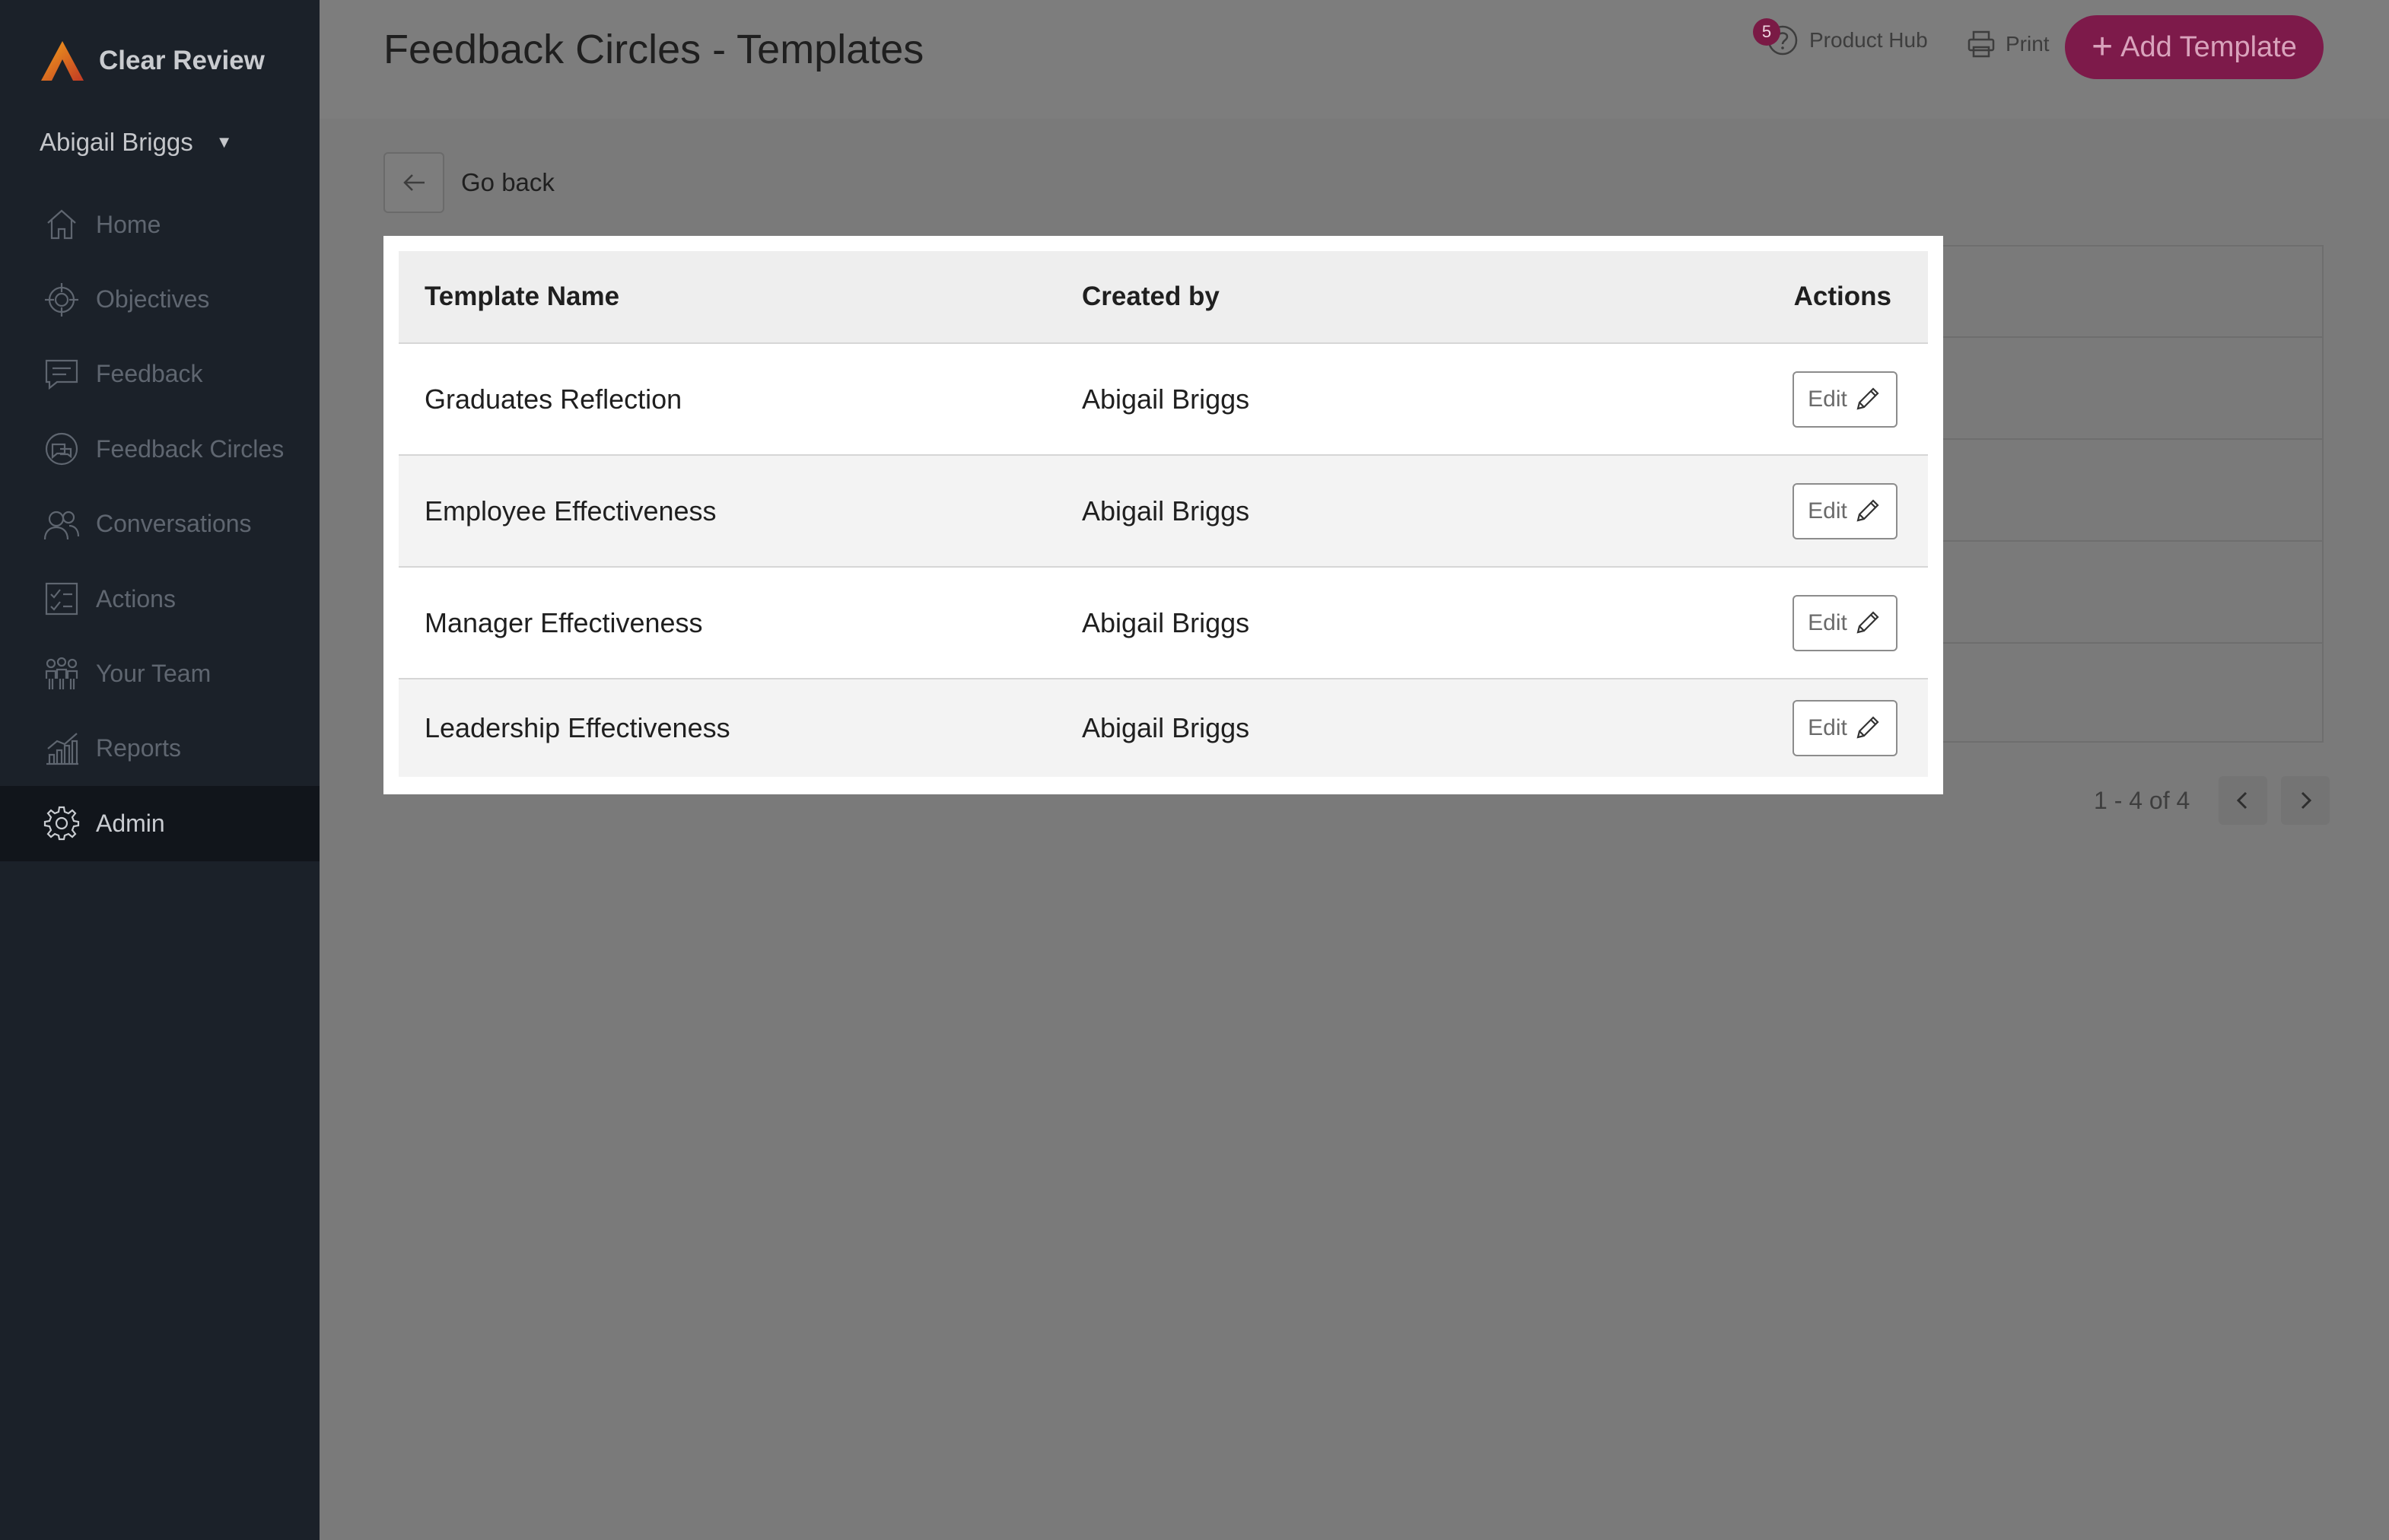 This screenshot has width=2389, height=1540. I want to click on table-header: Template Name Created by Actions, so click(1163, 297).